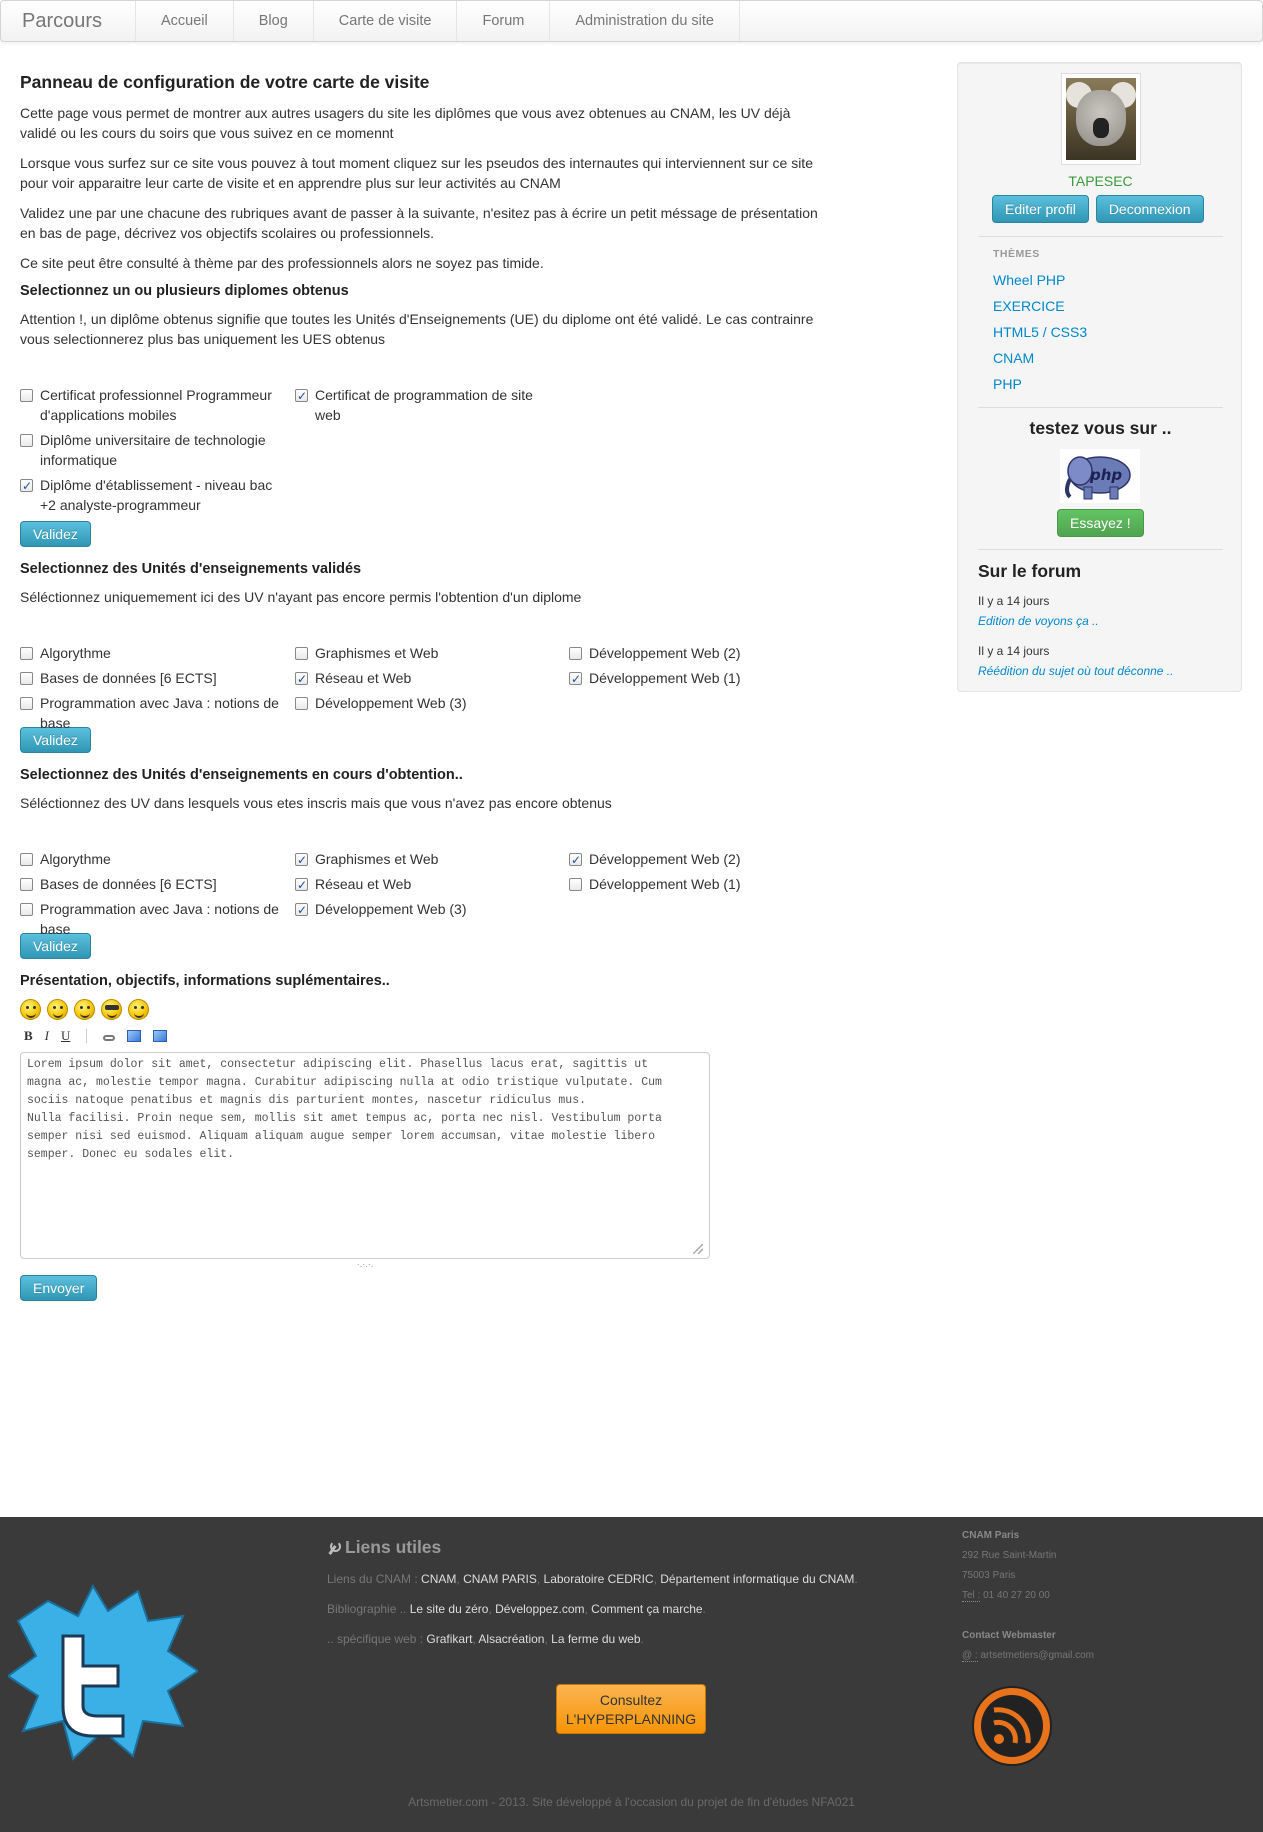 This screenshot has height=1832, width=1263. Describe the element at coordinates (420, 405) in the screenshot. I see `checkbox-item: Certificat de programmation de site web` at that location.